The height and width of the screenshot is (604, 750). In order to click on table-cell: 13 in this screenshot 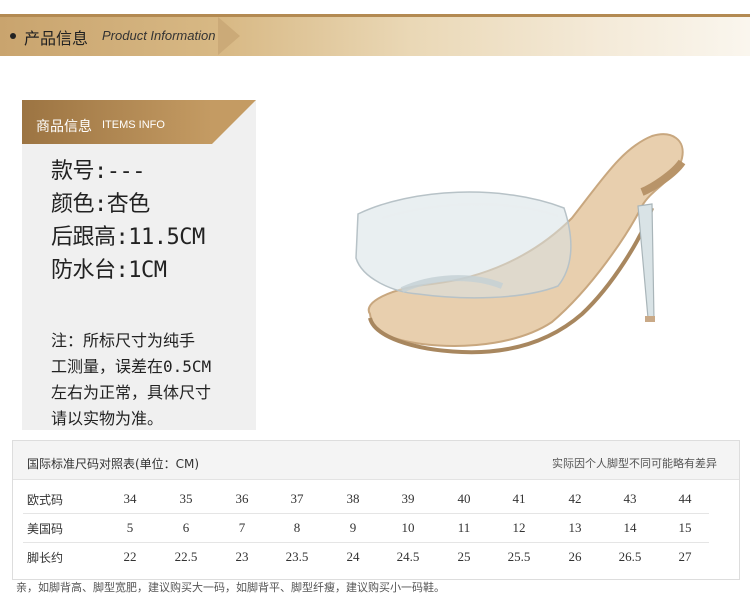, I will do `click(575, 527)`.